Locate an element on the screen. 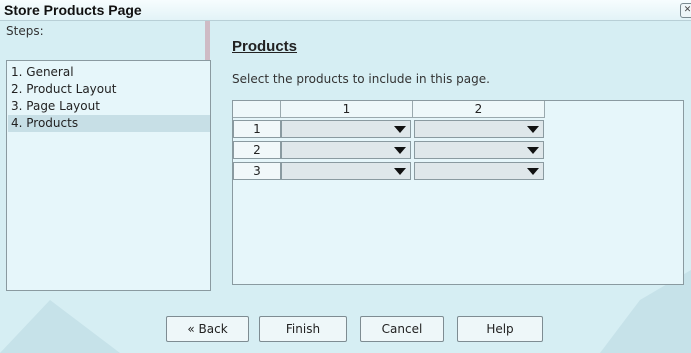 The height and width of the screenshot is (353, 691). help-button: Help is located at coordinates (500, 329).